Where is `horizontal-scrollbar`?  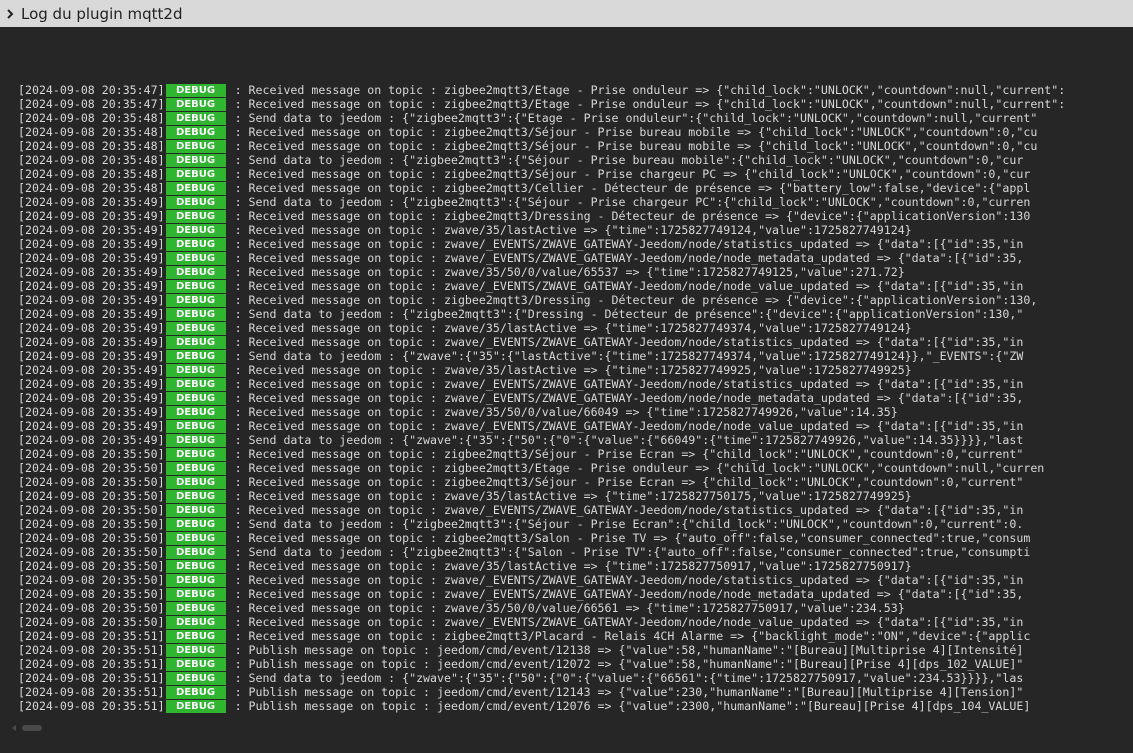
horizontal-scrollbar is located at coordinates (25, 728).